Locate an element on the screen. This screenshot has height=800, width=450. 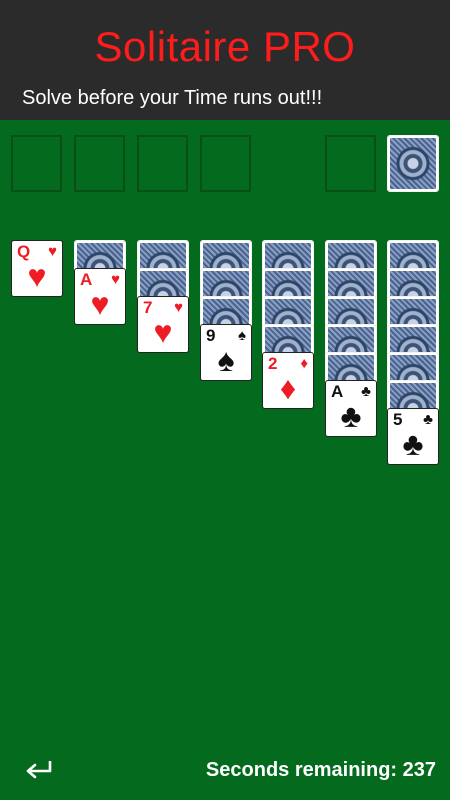
timer-text: Seconds remaining: 237 is located at coordinates (320, 770).